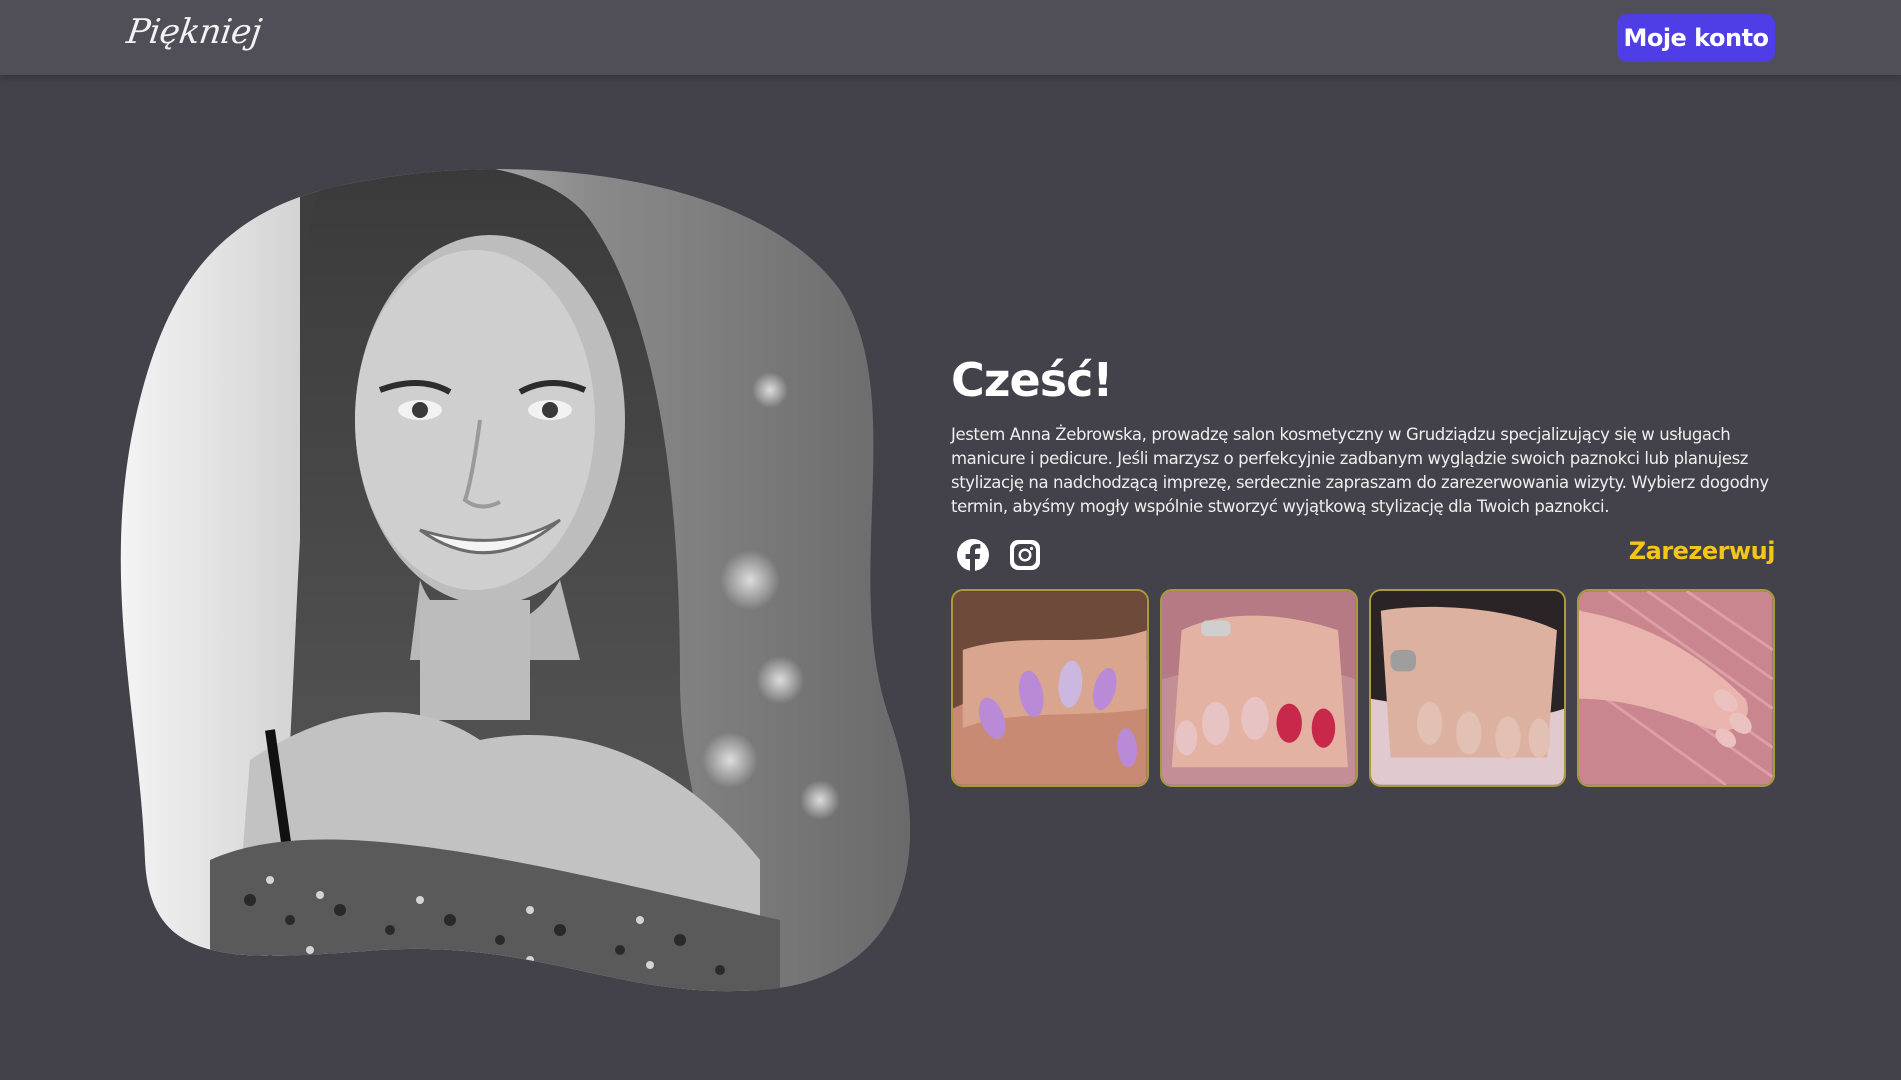 This screenshot has width=1901, height=1080. I want to click on my-account-button: Moje konto, so click(1696, 38).